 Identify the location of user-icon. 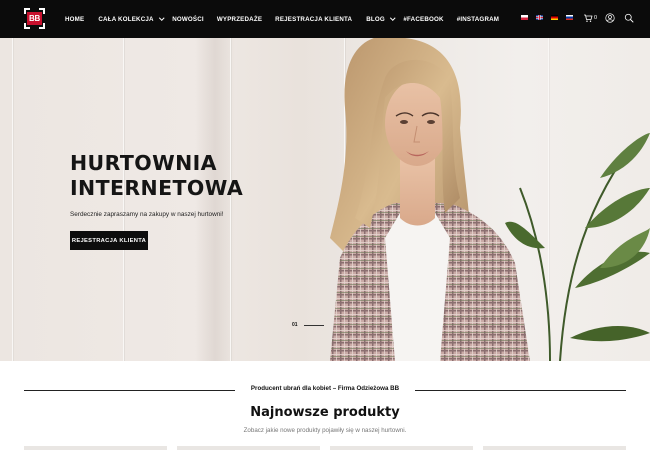
(610, 18).